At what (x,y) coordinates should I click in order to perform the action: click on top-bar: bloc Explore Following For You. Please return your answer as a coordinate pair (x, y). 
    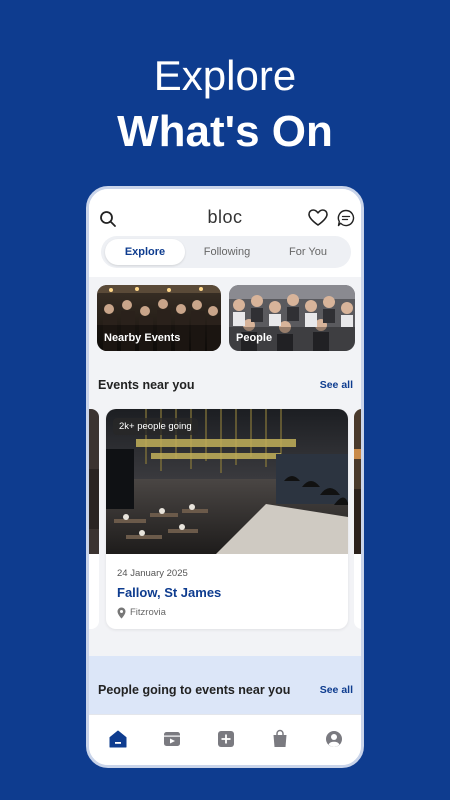
    Looking at the image, I should click on (225, 233).